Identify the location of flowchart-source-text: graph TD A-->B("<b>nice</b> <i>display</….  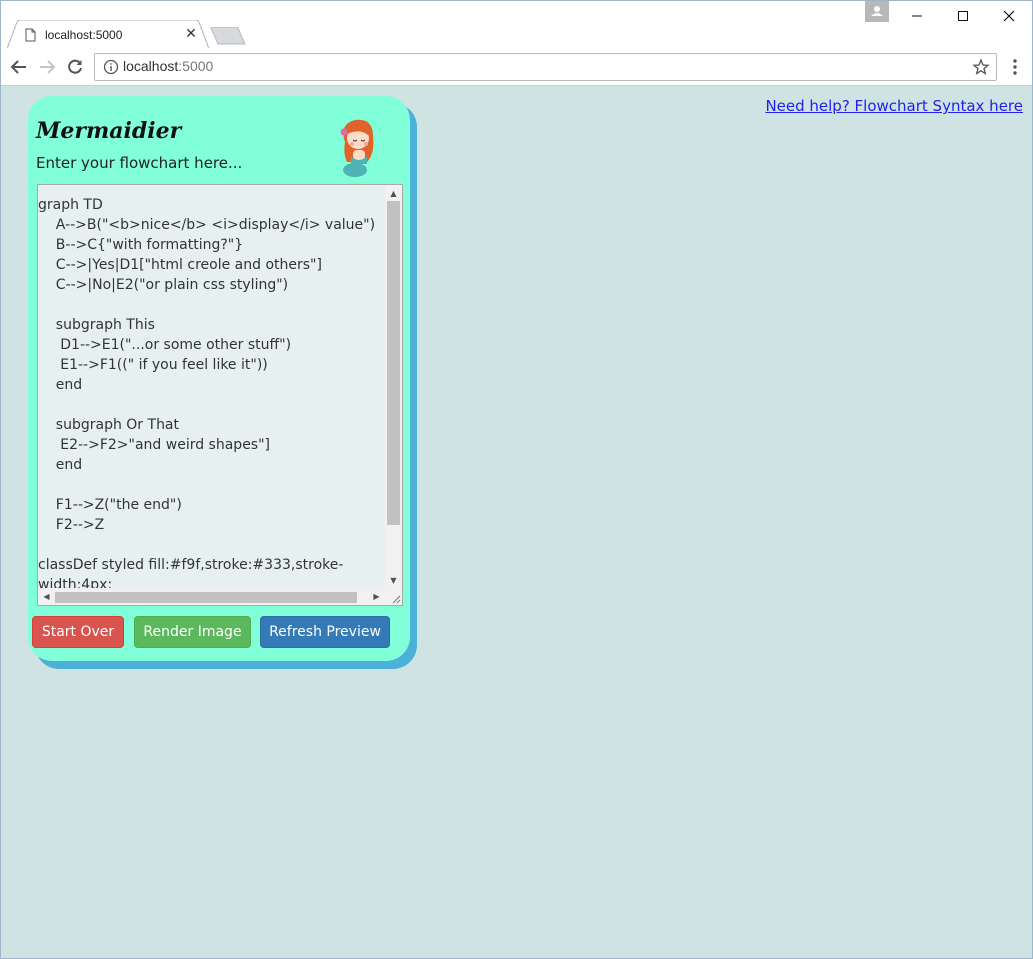
(211, 392).